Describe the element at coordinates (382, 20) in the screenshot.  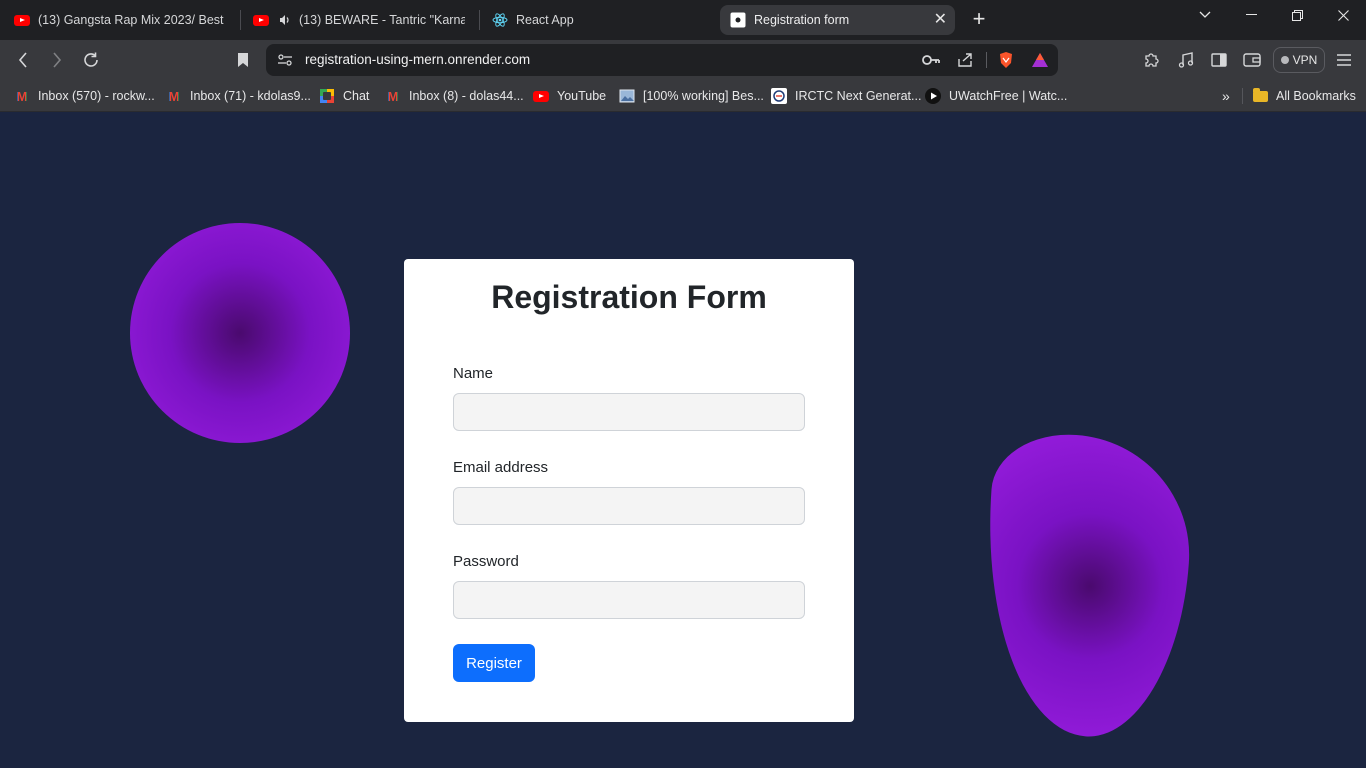
I see `tab-title: (13) BEWARE - Tantric "Karna Pis` at that location.